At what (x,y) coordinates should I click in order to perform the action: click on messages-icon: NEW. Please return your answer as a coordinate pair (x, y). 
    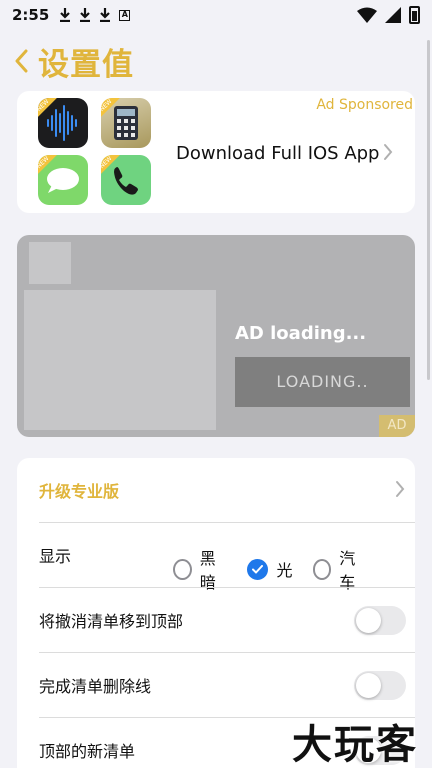
    Looking at the image, I should click on (63, 180).